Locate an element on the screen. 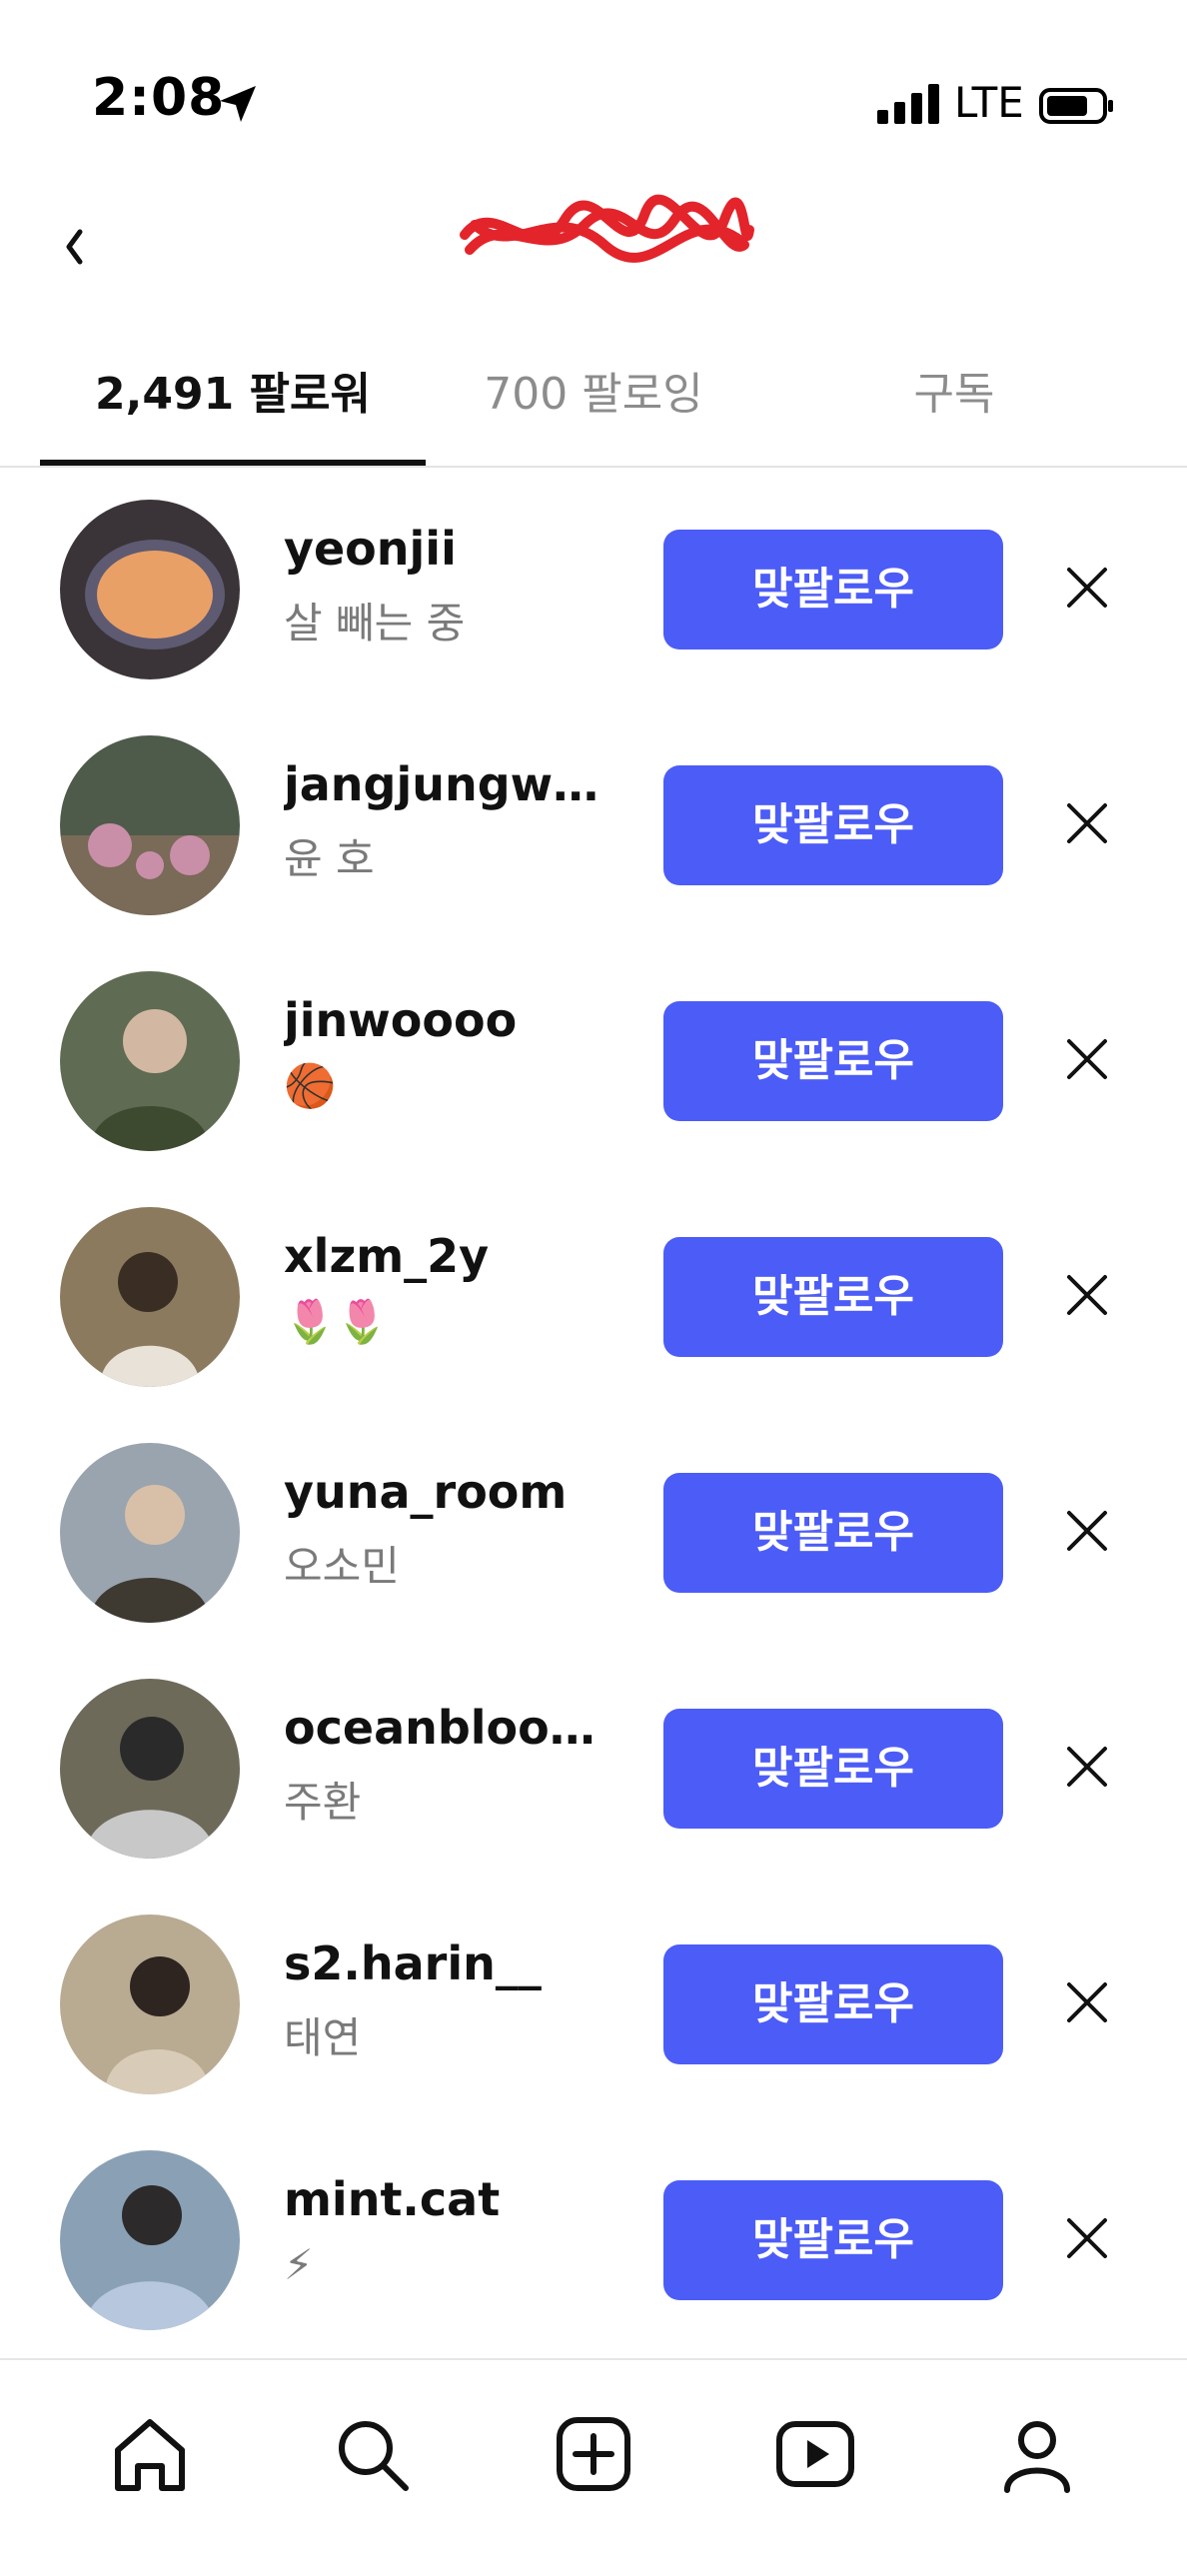 This screenshot has width=1187, height=2576. bottom-nav is located at coordinates (593, 2467).